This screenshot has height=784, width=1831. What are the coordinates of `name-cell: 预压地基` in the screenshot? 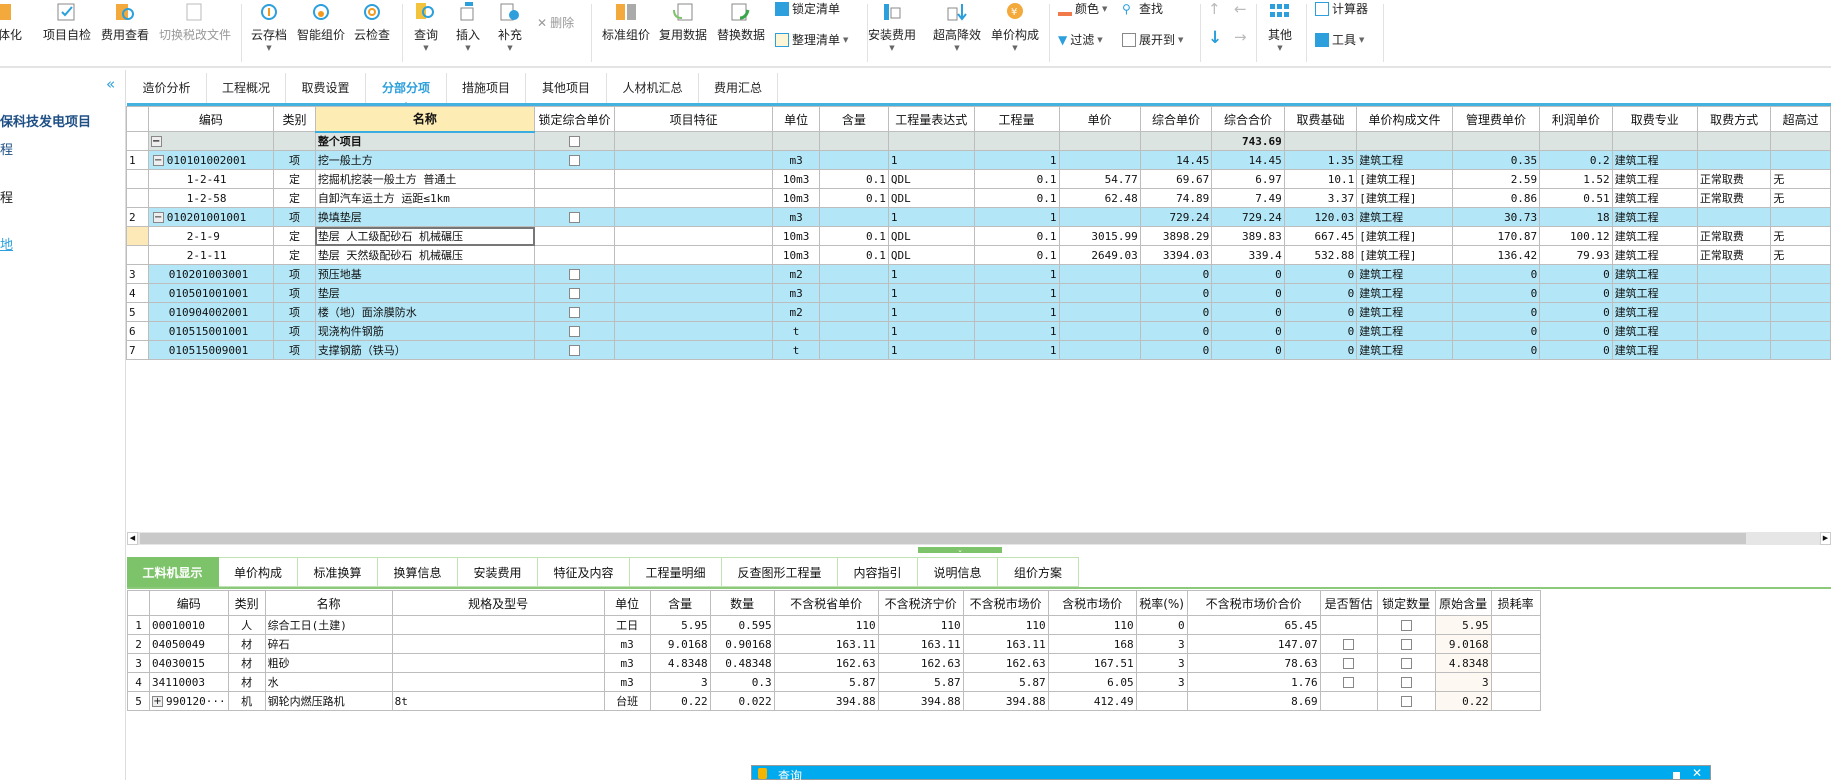 It's located at (425, 274).